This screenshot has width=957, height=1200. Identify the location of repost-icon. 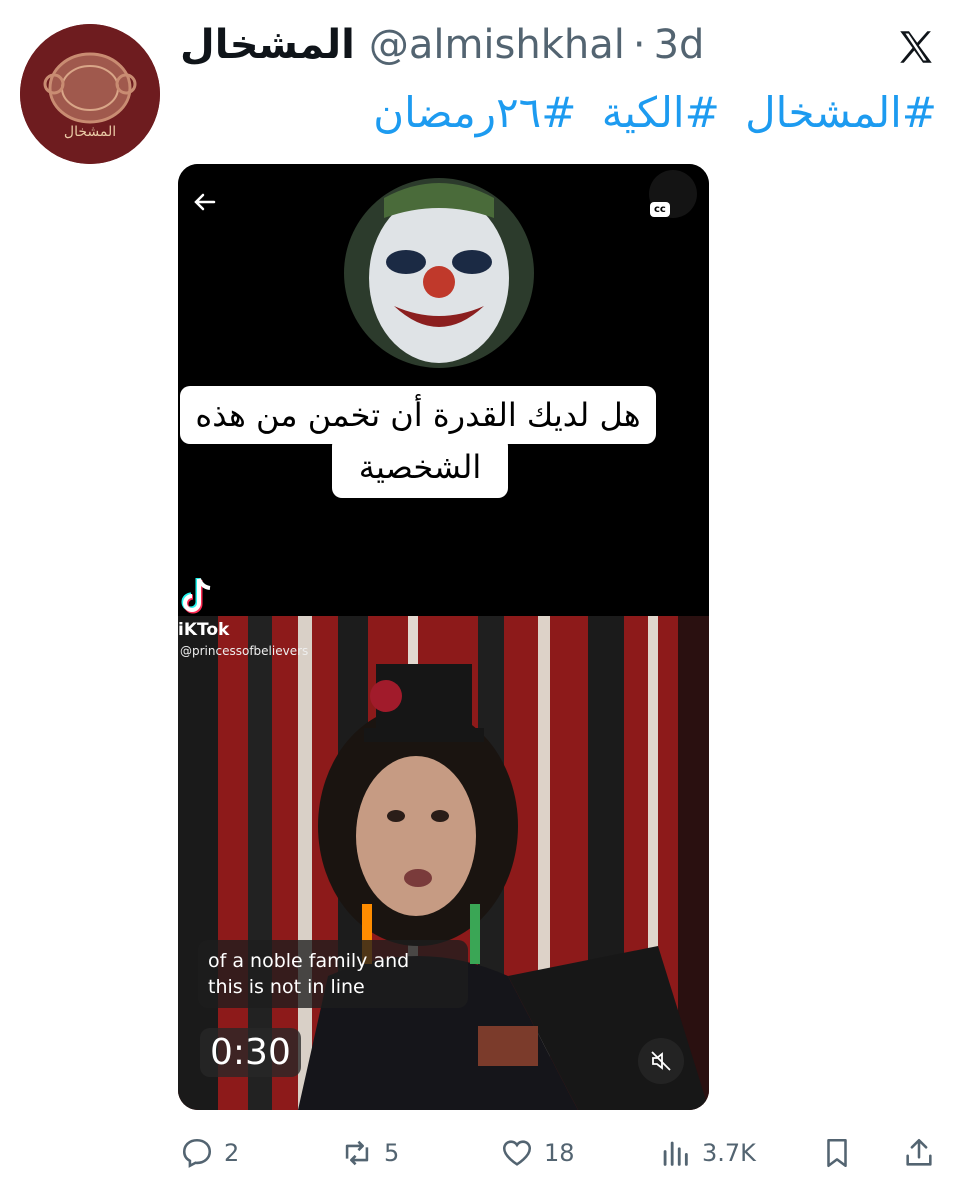
(357, 1153).